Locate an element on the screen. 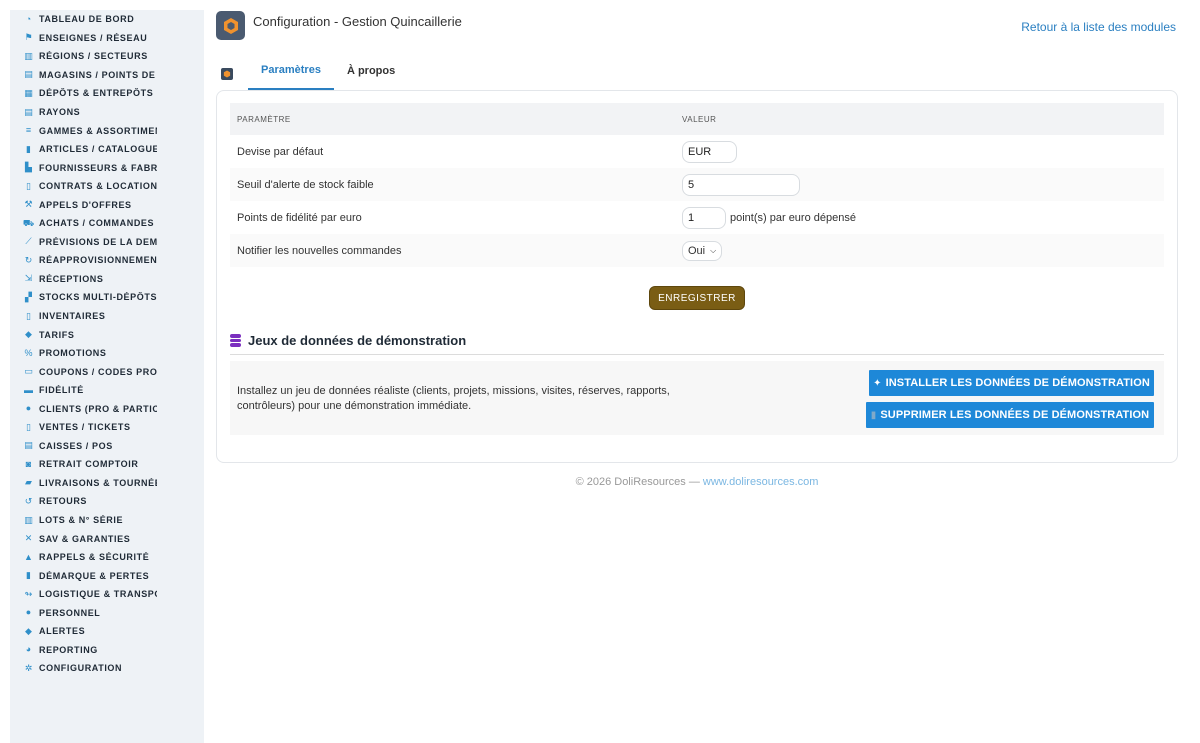  sidebar-item: ≡ GAMMES & ASSORTIMENT is located at coordinates (107, 130).